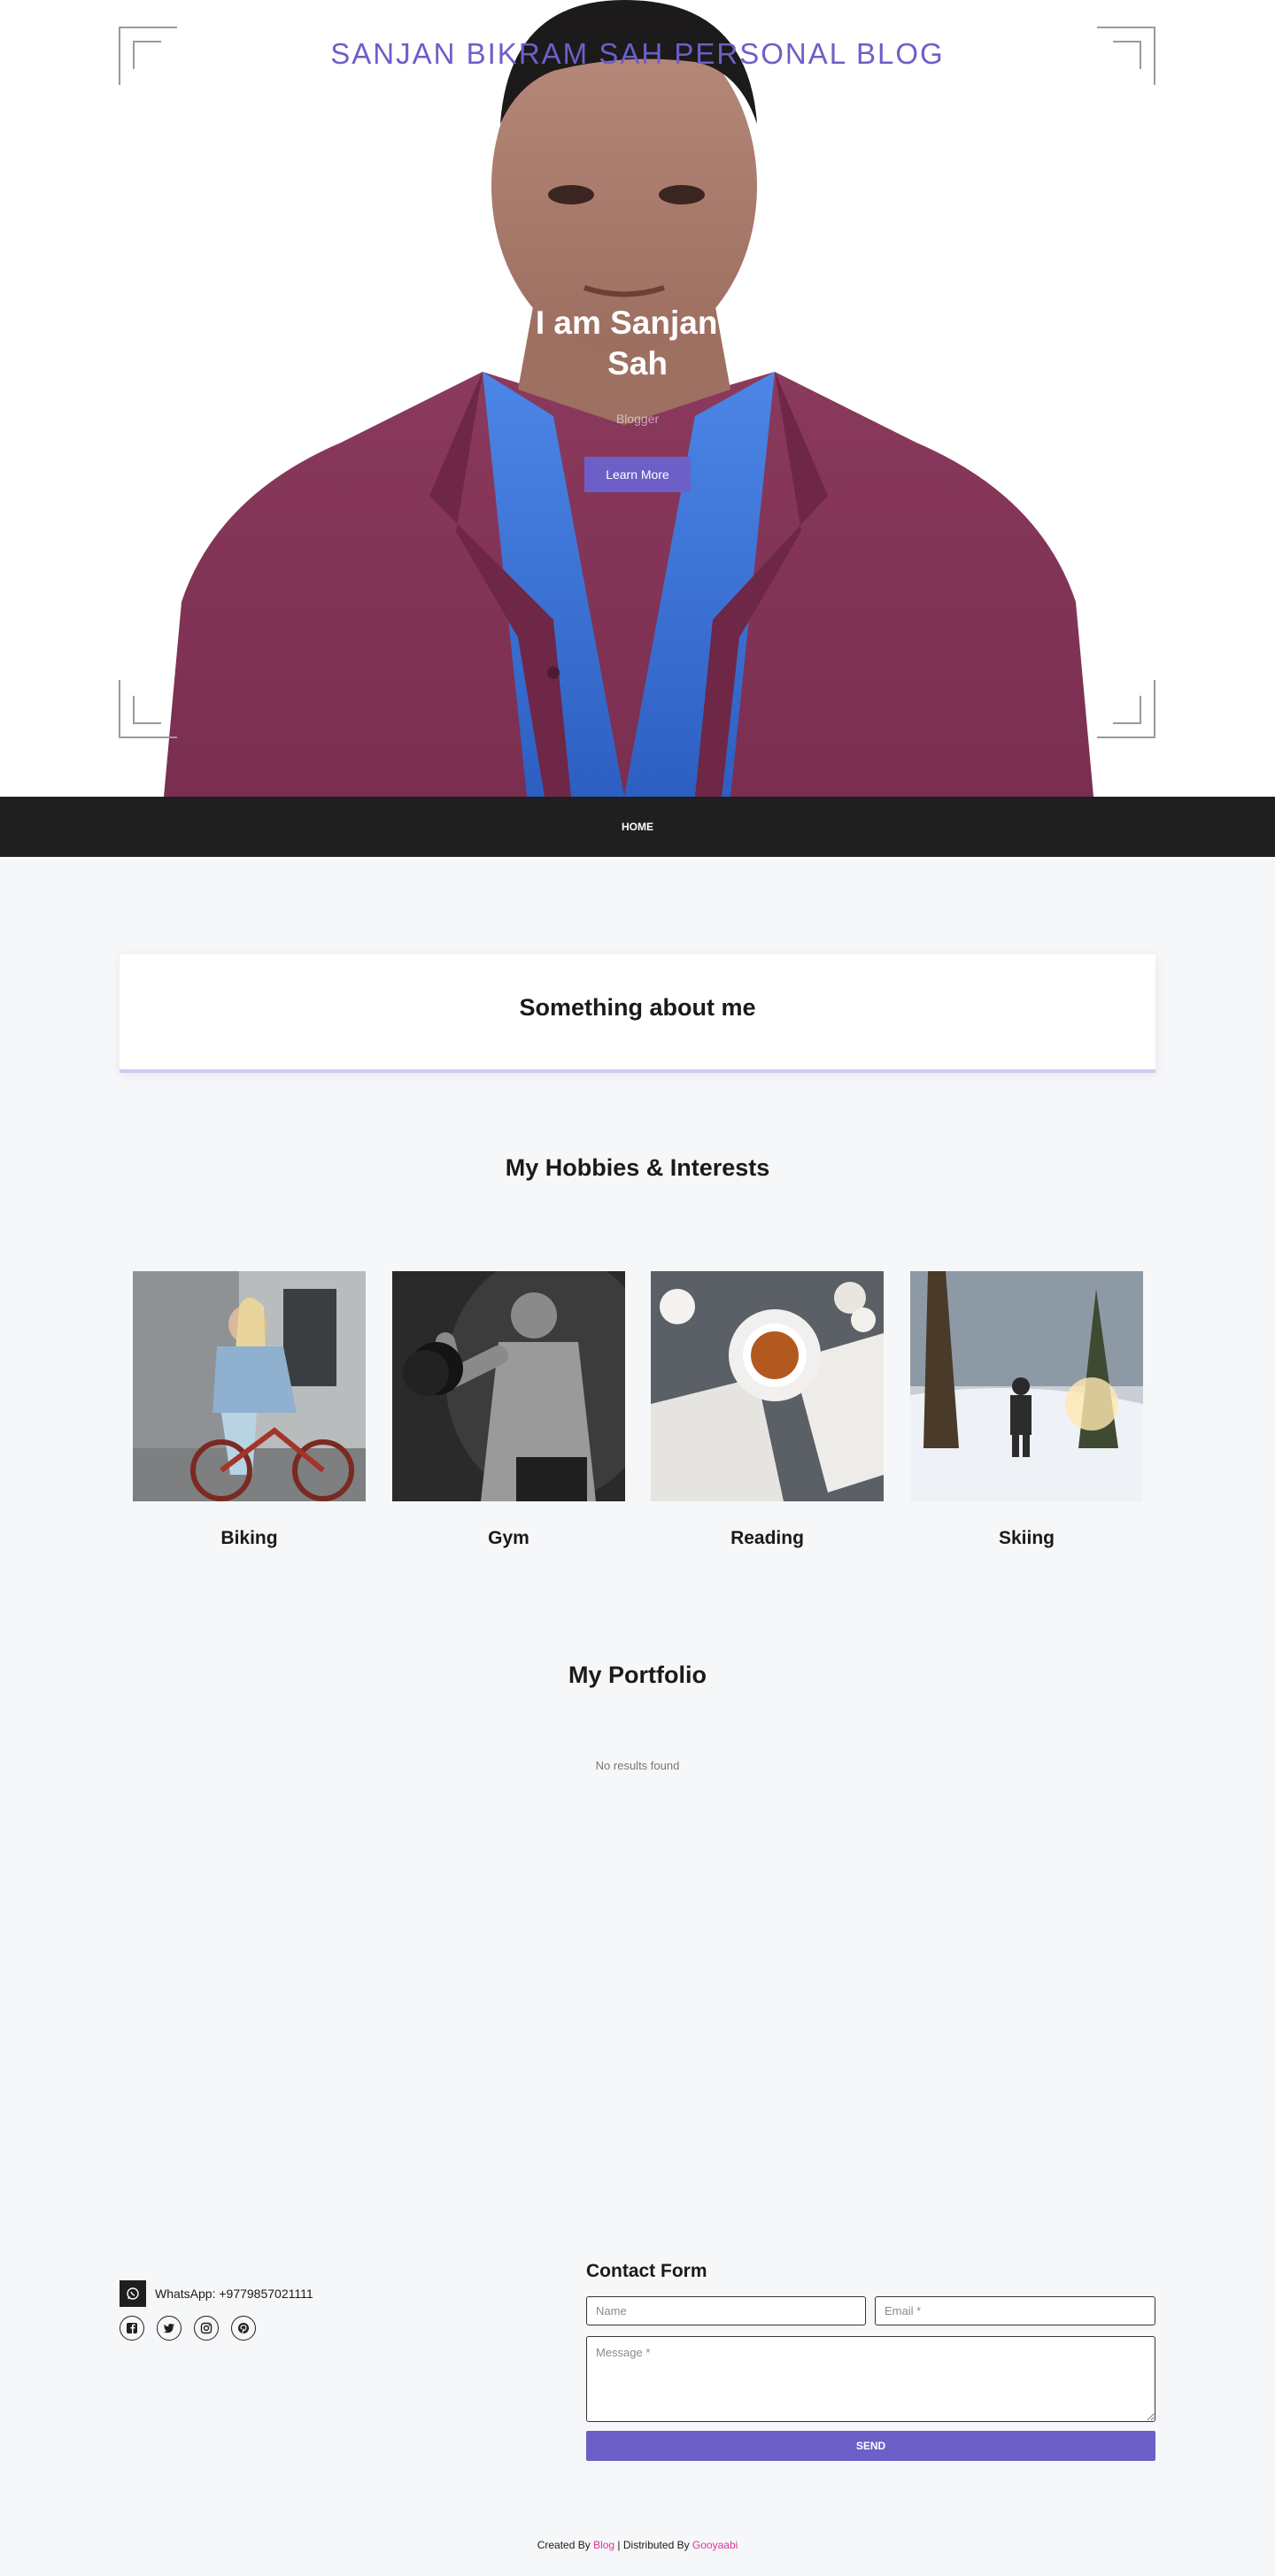  Describe the element at coordinates (637, 1007) in the screenshot. I see `about-title: Something about me` at that location.